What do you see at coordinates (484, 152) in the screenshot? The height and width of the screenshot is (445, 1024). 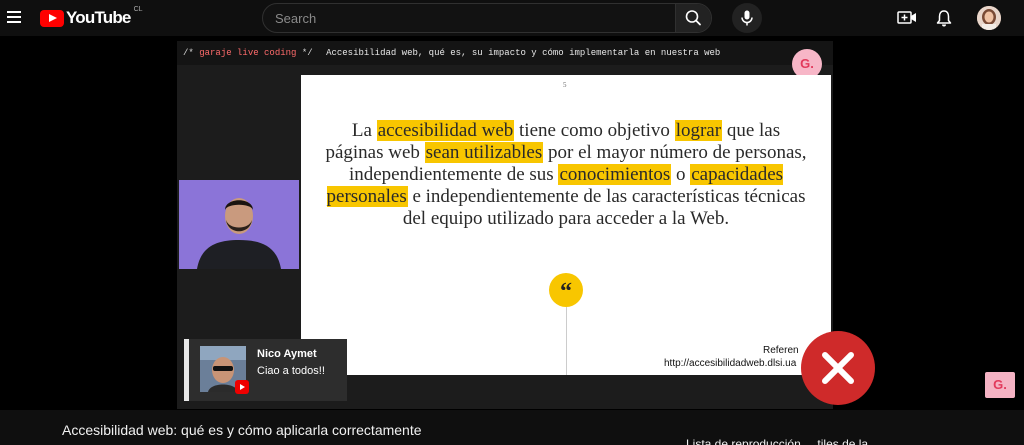 I see `slide-highlight: sean utilizables` at bounding box center [484, 152].